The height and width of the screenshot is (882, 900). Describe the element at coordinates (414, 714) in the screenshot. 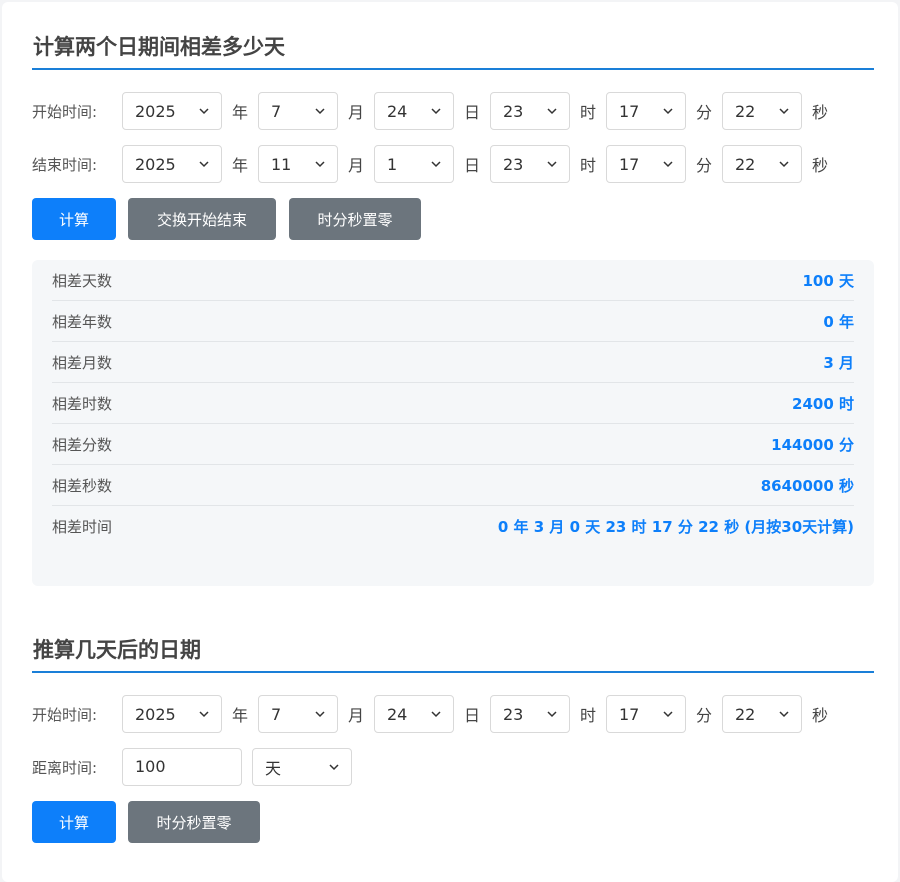

I see `after-day-select: 24` at that location.